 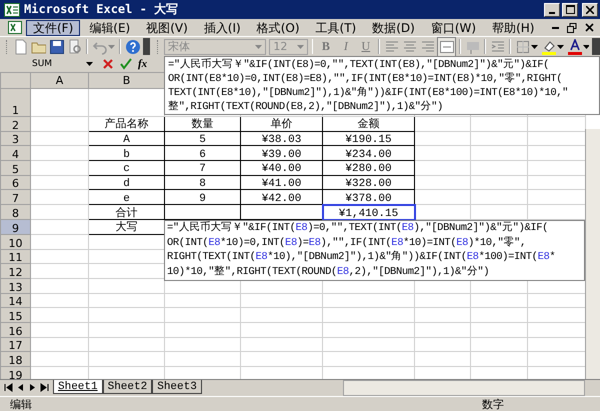 What do you see at coordinates (126, 153) in the screenshot?
I see `table-cell: b` at bounding box center [126, 153].